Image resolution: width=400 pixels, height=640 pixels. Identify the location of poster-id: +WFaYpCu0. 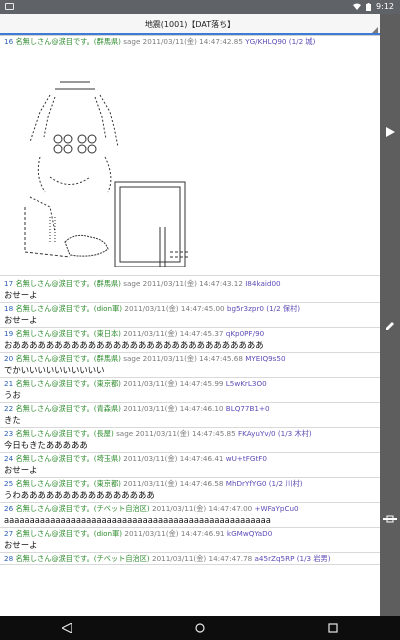
(277, 508).